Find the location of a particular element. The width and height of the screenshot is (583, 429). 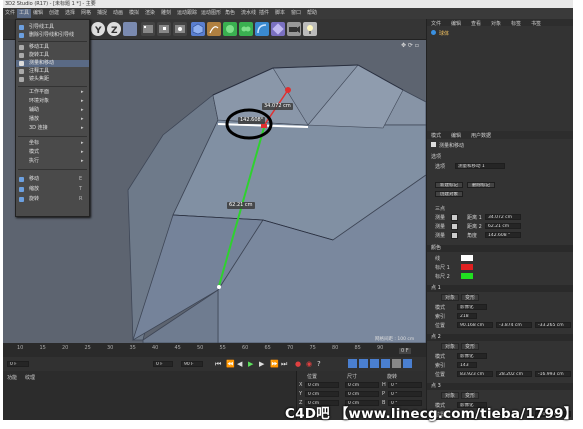

point-2-tab-object: 对象 is located at coordinates (450, 346).